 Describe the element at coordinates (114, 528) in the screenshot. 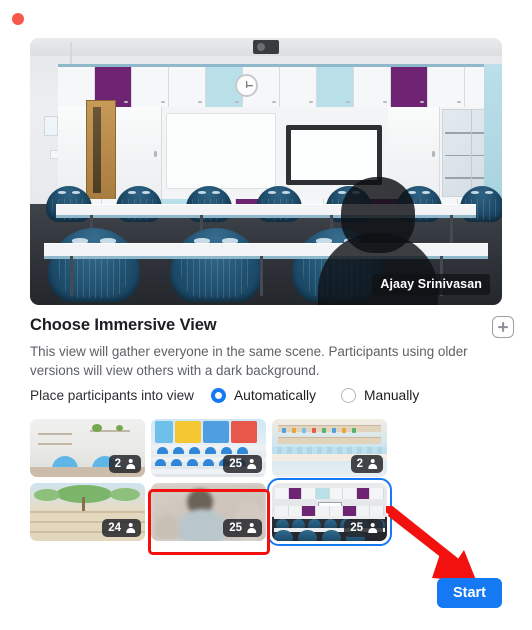

I see `capacity-count: 24` at that location.